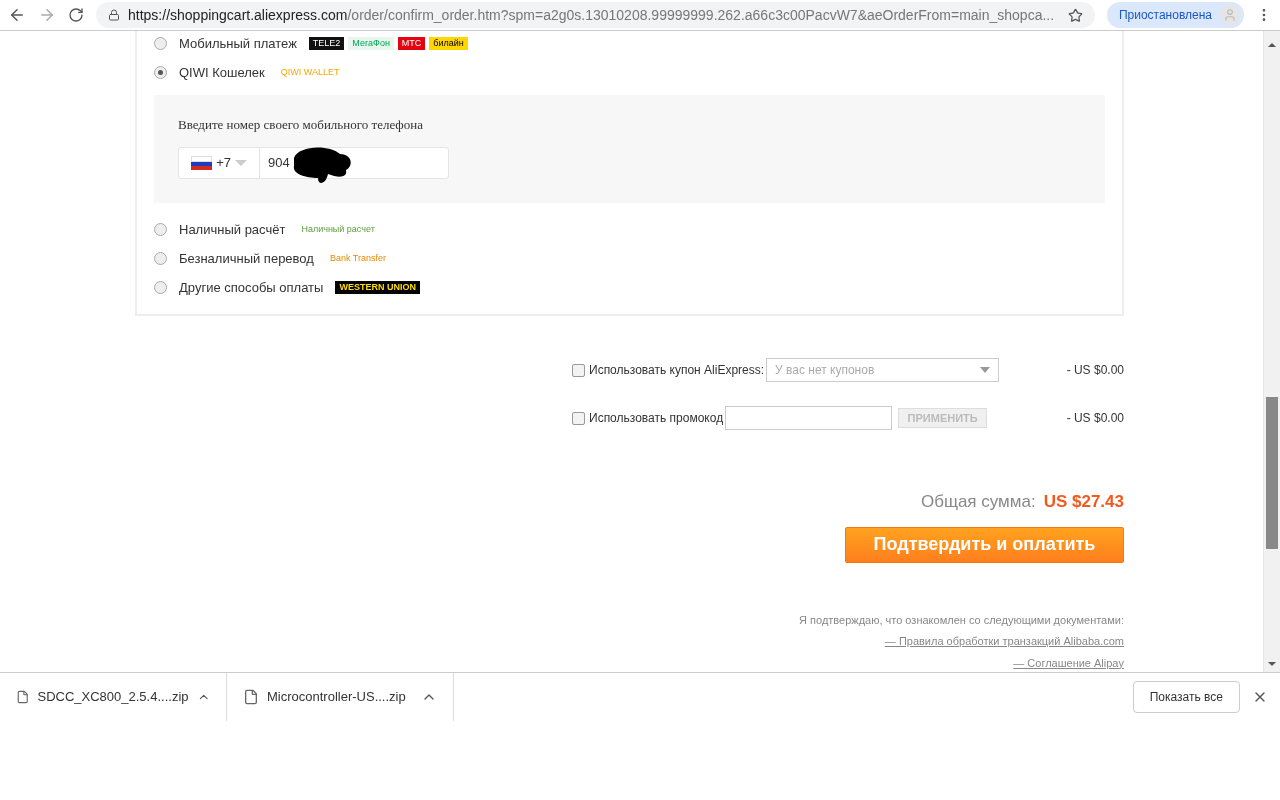 The height and width of the screenshot is (800, 1280). Describe the element at coordinates (448, 43) in the screenshot. I see `payment-logo: билайн` at that location.